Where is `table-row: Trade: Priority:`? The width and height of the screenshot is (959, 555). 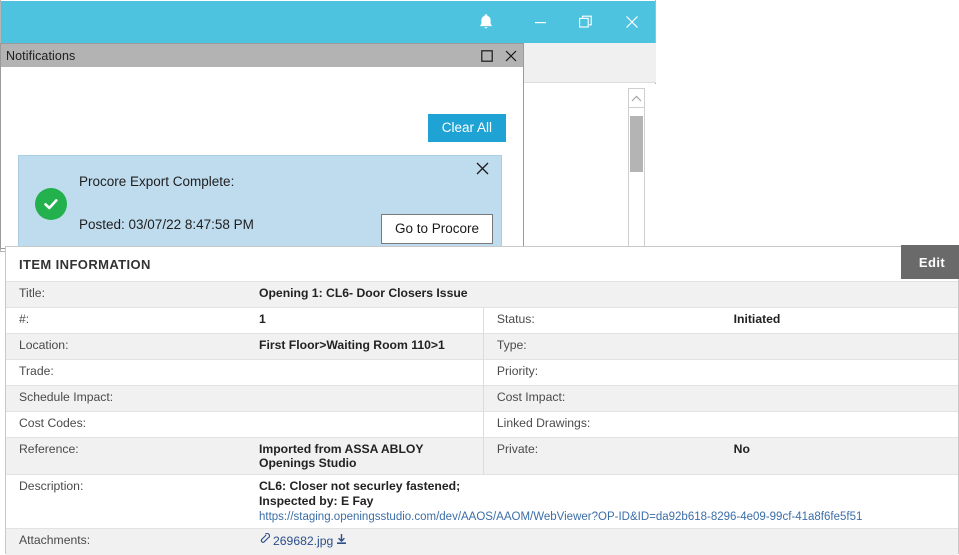
table-row: Trade: Priority: is located at coordinates (482, 372).